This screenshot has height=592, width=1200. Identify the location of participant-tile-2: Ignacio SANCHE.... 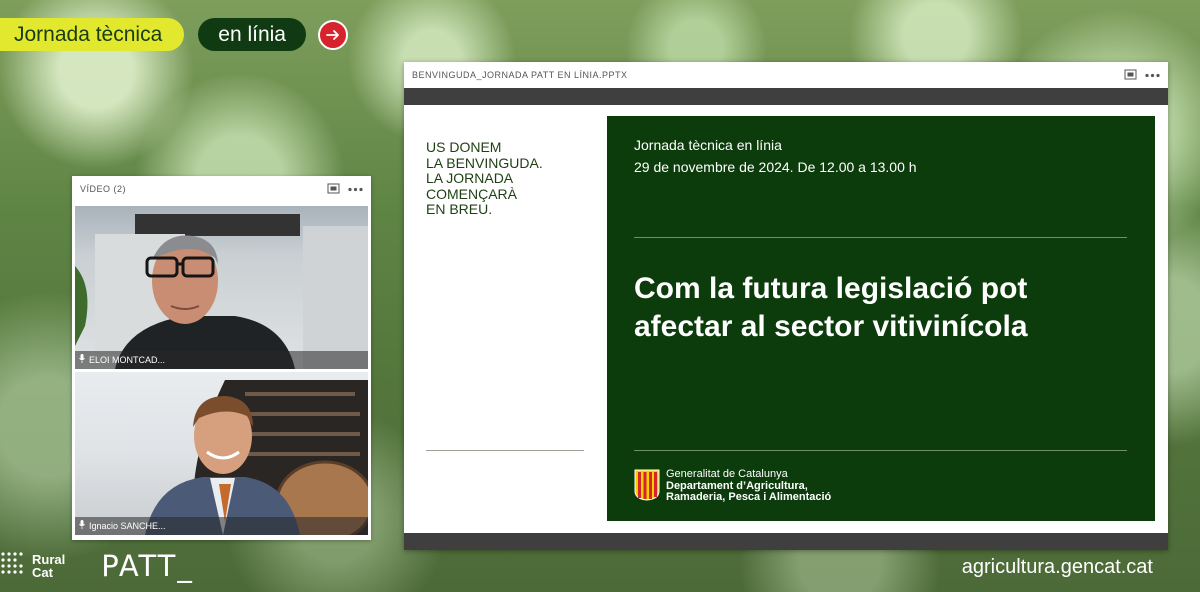
(221, 453).